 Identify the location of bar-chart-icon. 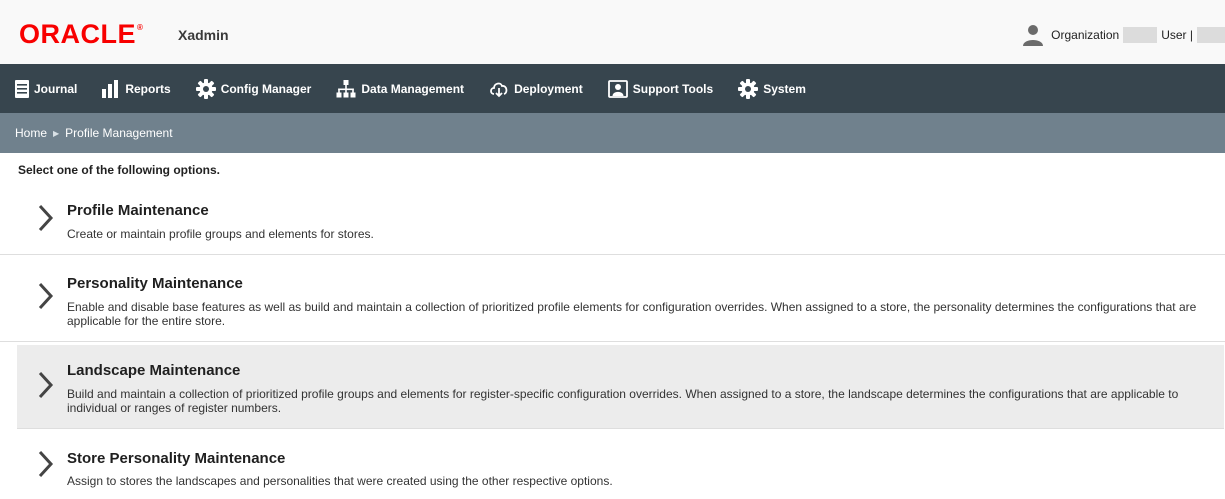
(110, 88).